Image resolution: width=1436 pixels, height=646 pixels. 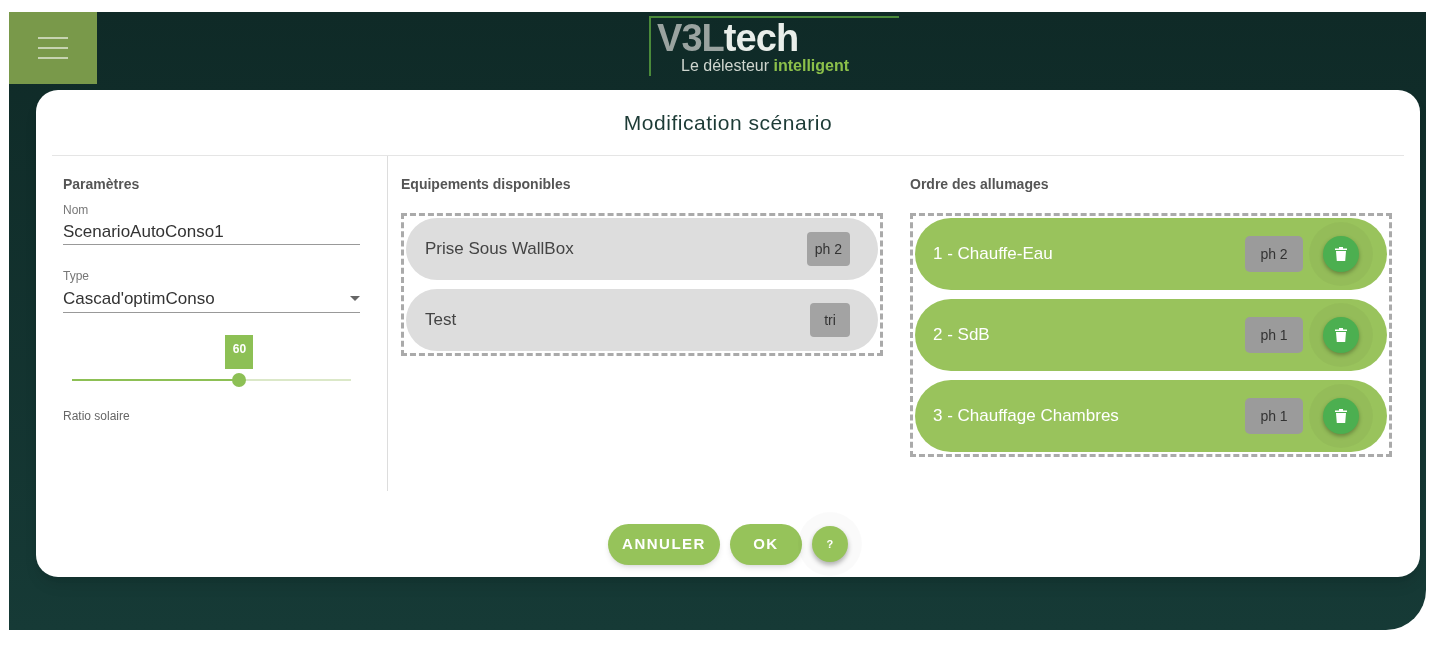 I want to click on section-heading: Ordre des allumages, so click(x=980, y=184).